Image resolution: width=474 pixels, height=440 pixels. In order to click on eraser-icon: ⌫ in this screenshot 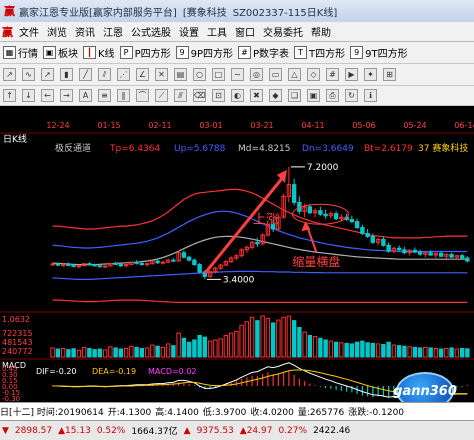, I will do `click(199, 95)`.